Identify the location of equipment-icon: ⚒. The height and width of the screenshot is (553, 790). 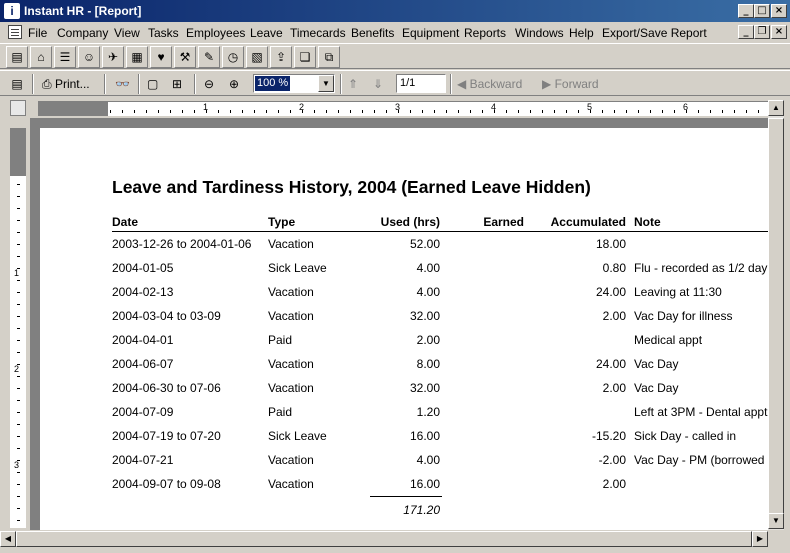
(185, 57).